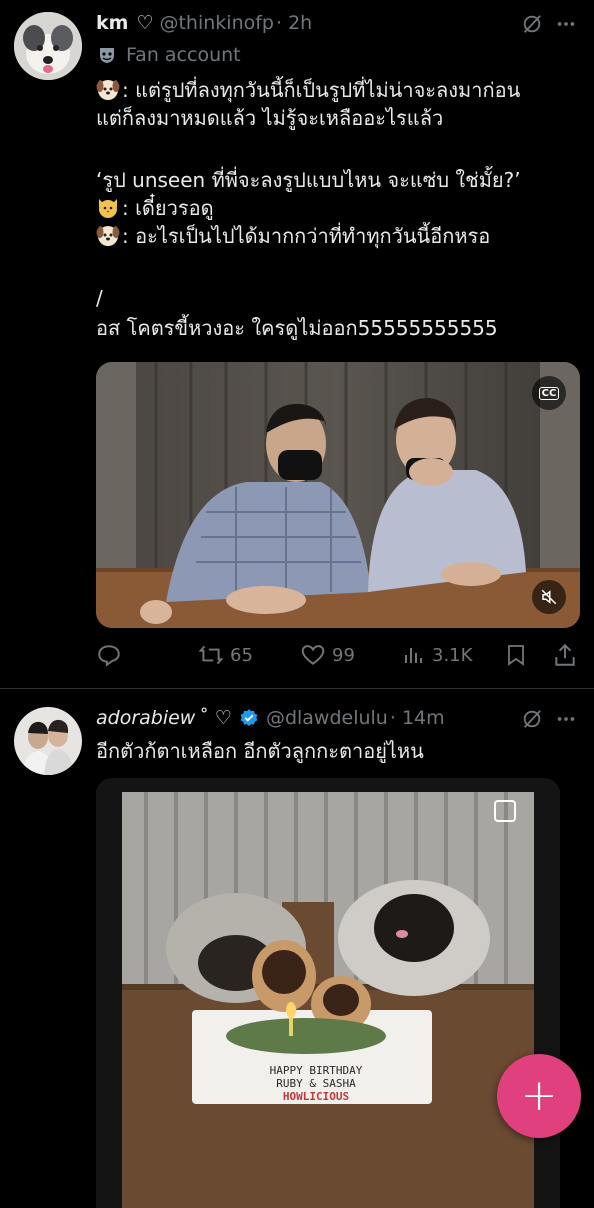 The width and height of the screenshot is (594, 1208). I want to click on views-icon, so click(413, 655).